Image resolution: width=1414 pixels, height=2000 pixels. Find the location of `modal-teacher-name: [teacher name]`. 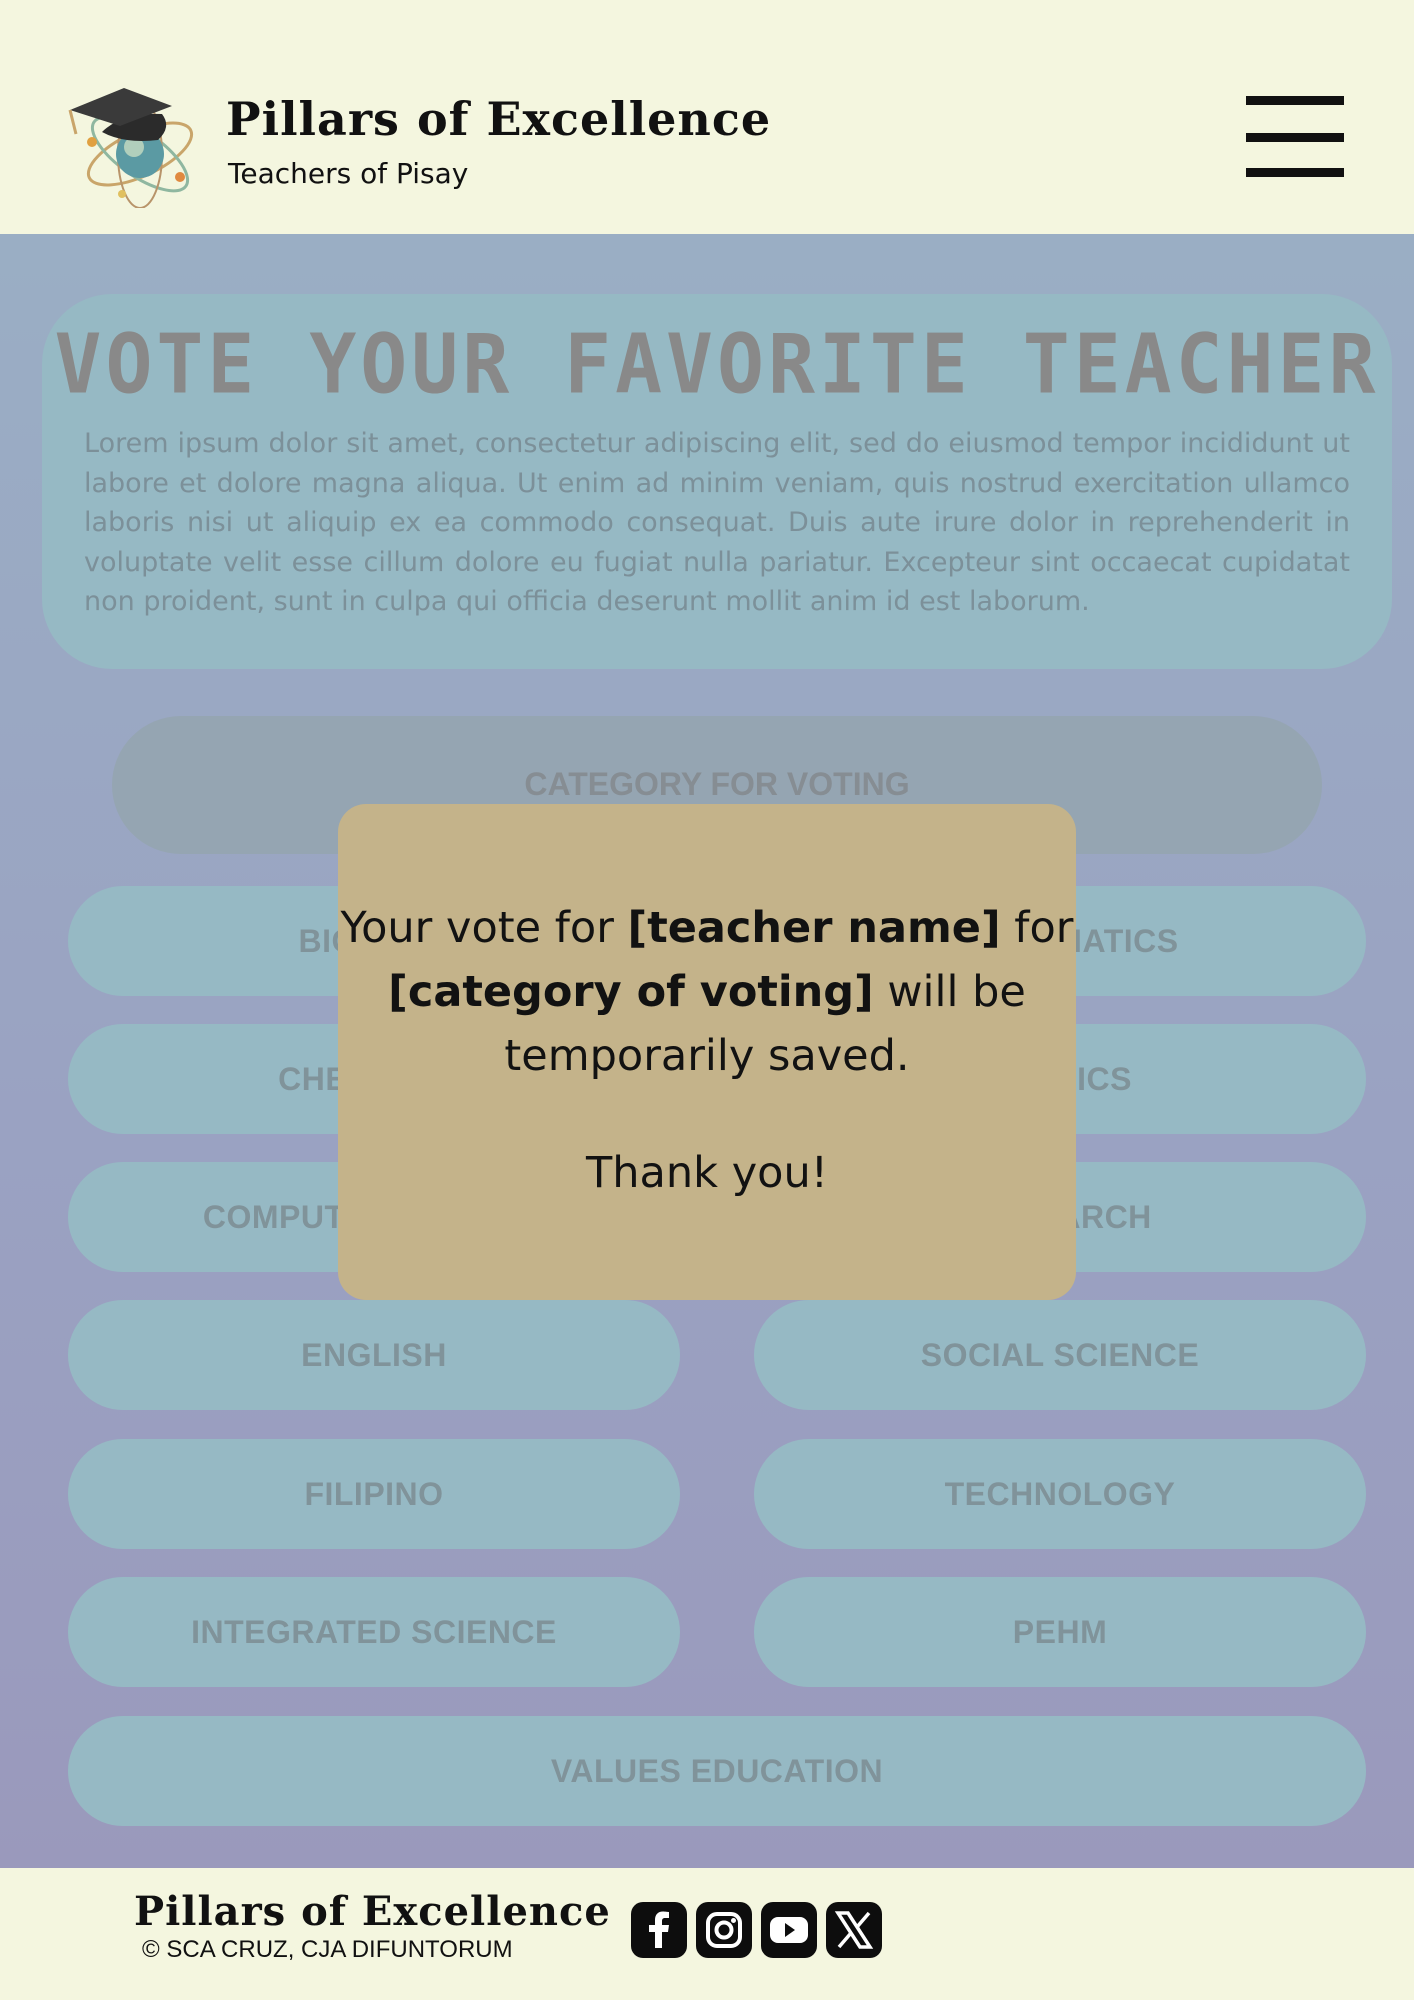

modal-teacher-name: [teacher name] is located at coordinates (814, 928).